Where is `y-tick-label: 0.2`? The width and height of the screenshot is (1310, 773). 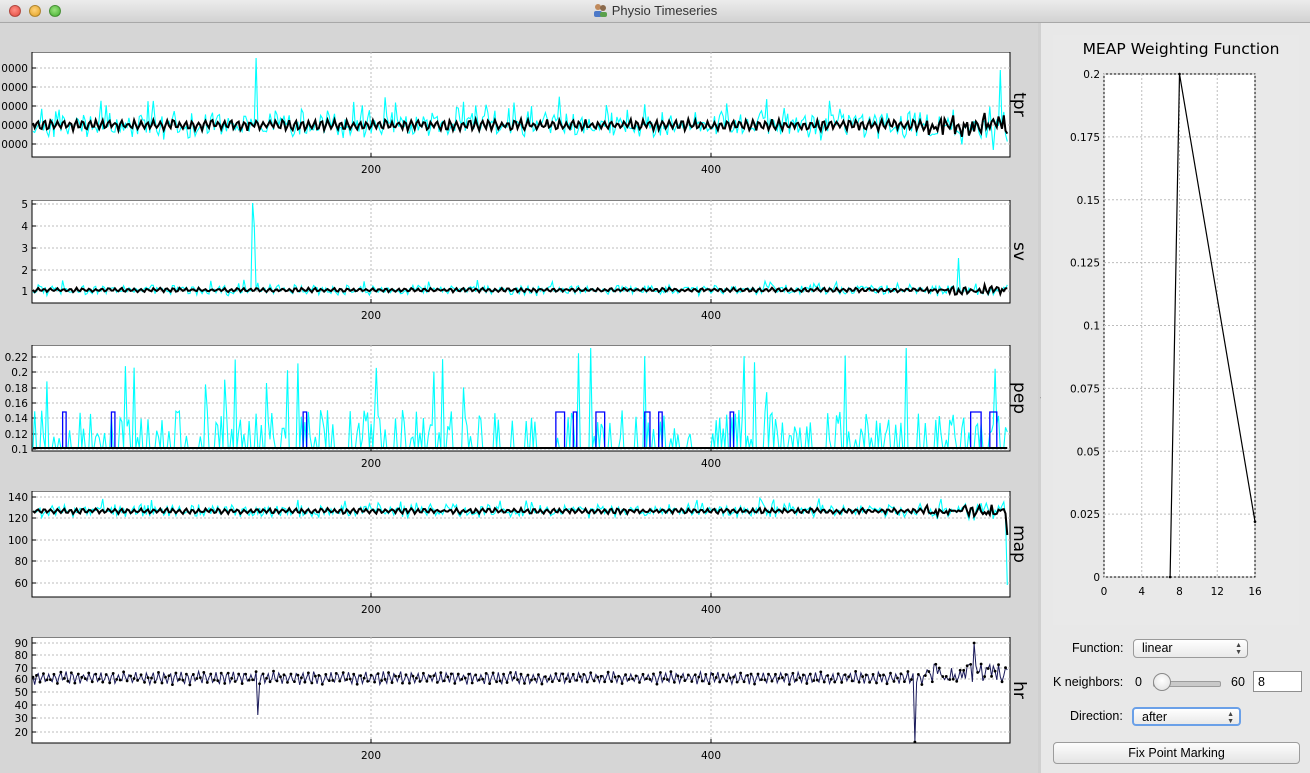
y-tick-label: 0.2 is located at coordinates (1091, 75).